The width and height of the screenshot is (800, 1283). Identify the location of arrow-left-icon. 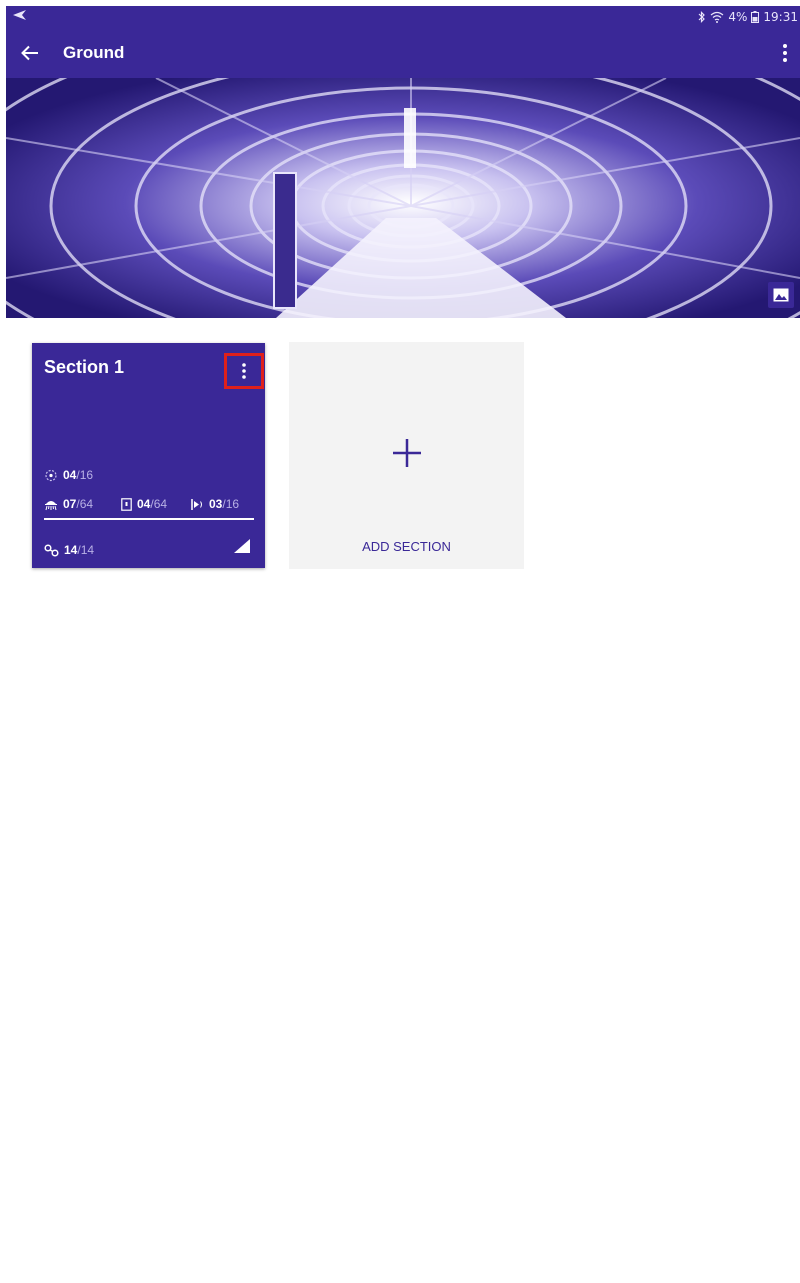
(29, 53).